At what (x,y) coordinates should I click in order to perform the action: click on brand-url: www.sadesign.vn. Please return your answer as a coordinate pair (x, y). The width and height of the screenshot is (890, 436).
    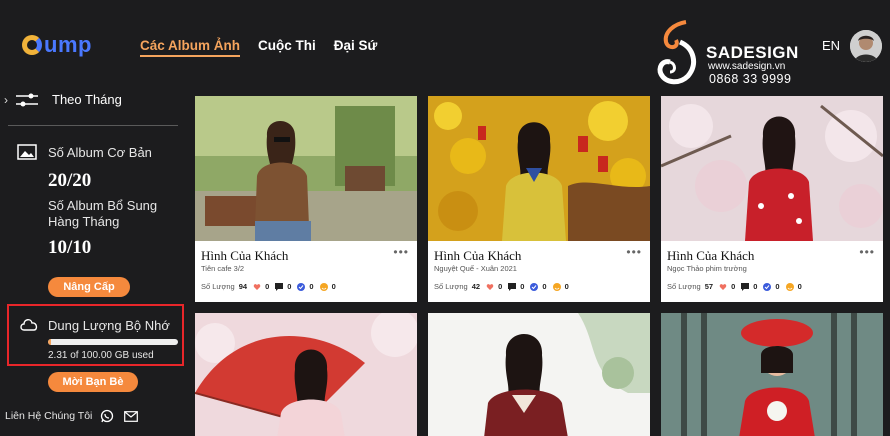
    Looking at the image, I should click on (747, 66).